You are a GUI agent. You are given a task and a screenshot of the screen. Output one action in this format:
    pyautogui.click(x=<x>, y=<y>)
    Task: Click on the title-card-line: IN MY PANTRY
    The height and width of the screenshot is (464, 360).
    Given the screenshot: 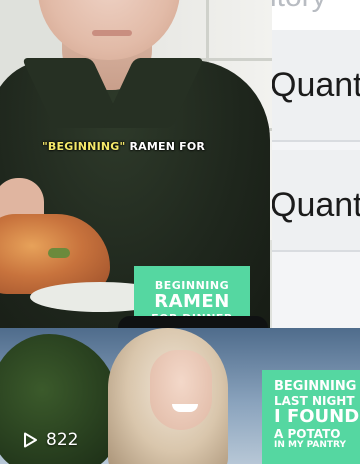 What is the action you would take?
    pyautogui.click(x=310, y=445)
    